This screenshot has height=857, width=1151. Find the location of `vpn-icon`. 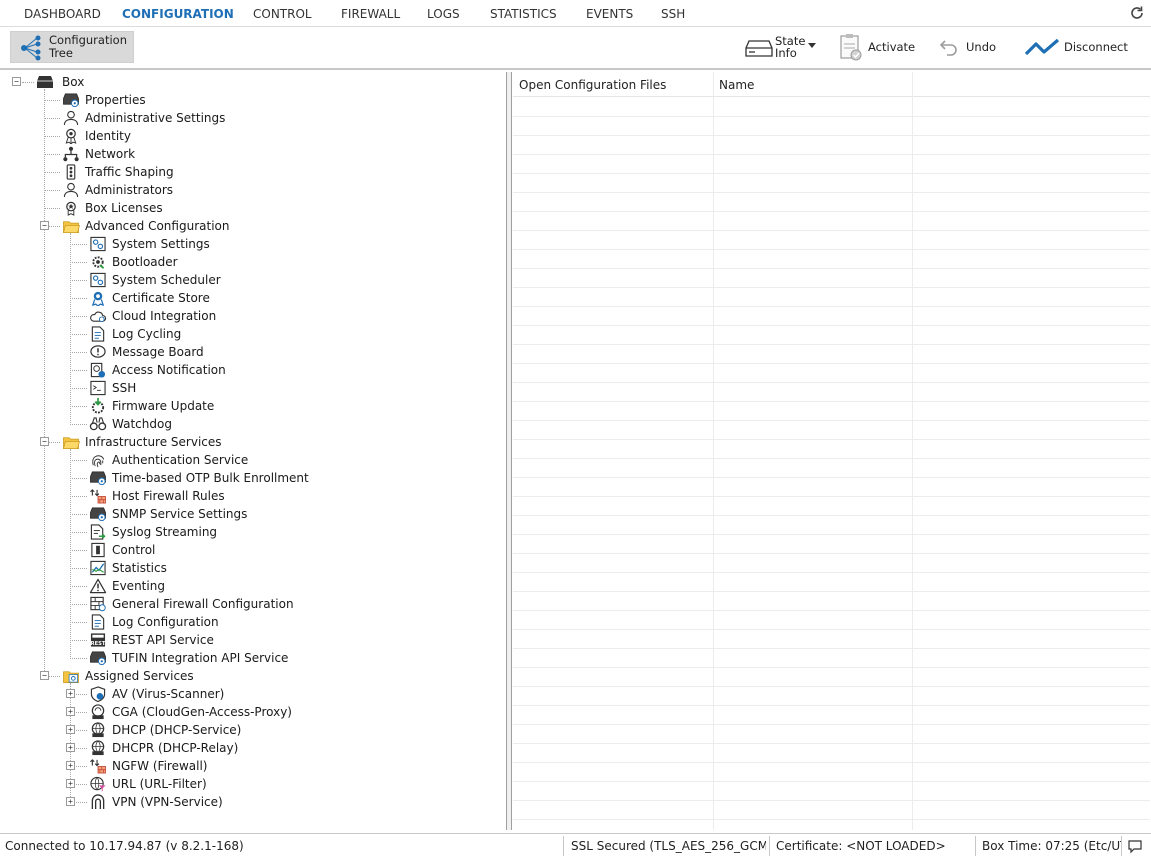

vpn-icon is located at coordinates (98, 802).